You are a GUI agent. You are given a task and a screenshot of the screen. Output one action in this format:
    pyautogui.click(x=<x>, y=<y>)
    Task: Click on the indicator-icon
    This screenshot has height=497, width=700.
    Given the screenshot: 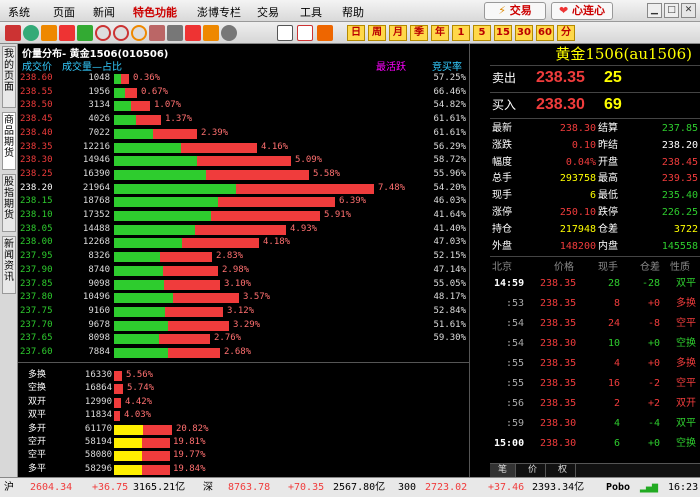 What is the action you would take?
    pyautogui.click(x=175, y=33)
    